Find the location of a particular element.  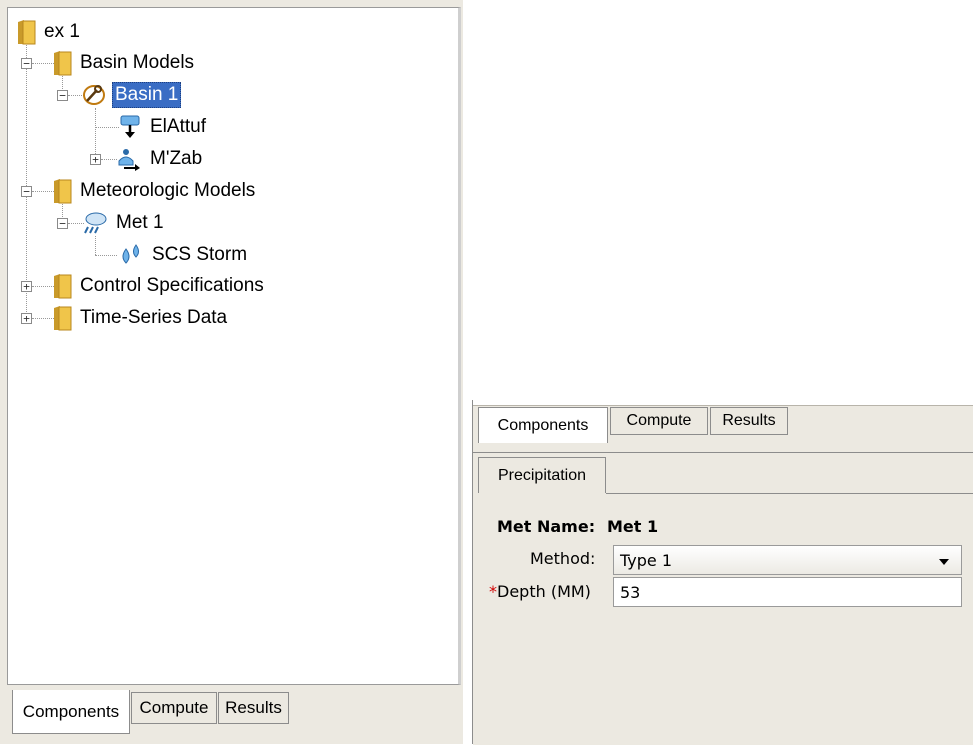

tab-precipitation: Precipitation is located at coordinates (542, 475).